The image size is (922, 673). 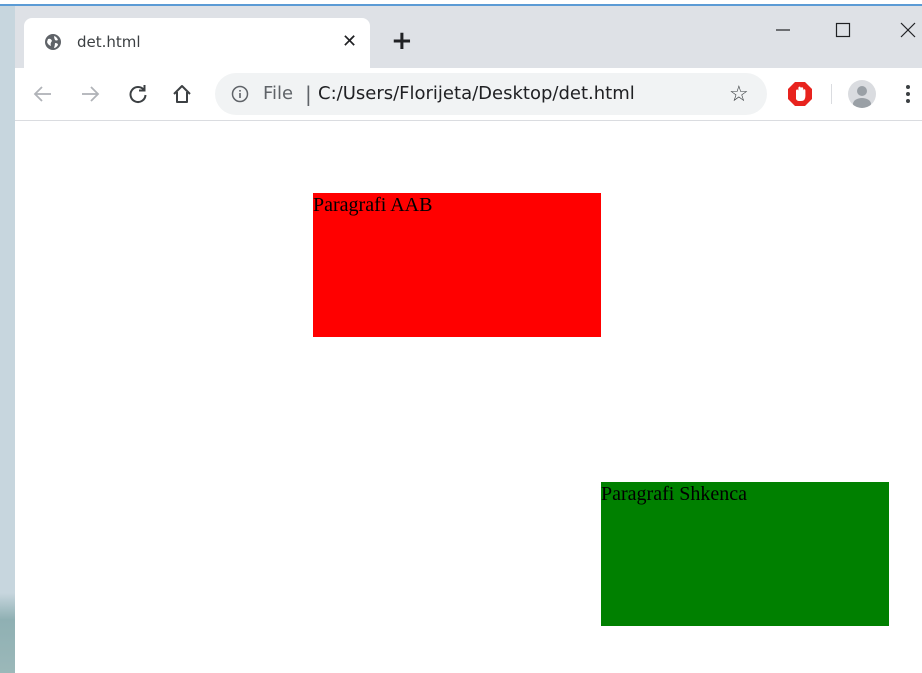 What do you see at coordinates (862, 97) in the screenshot?
I see `avatar-silhouette-icon` at bounding box center [862, 97].